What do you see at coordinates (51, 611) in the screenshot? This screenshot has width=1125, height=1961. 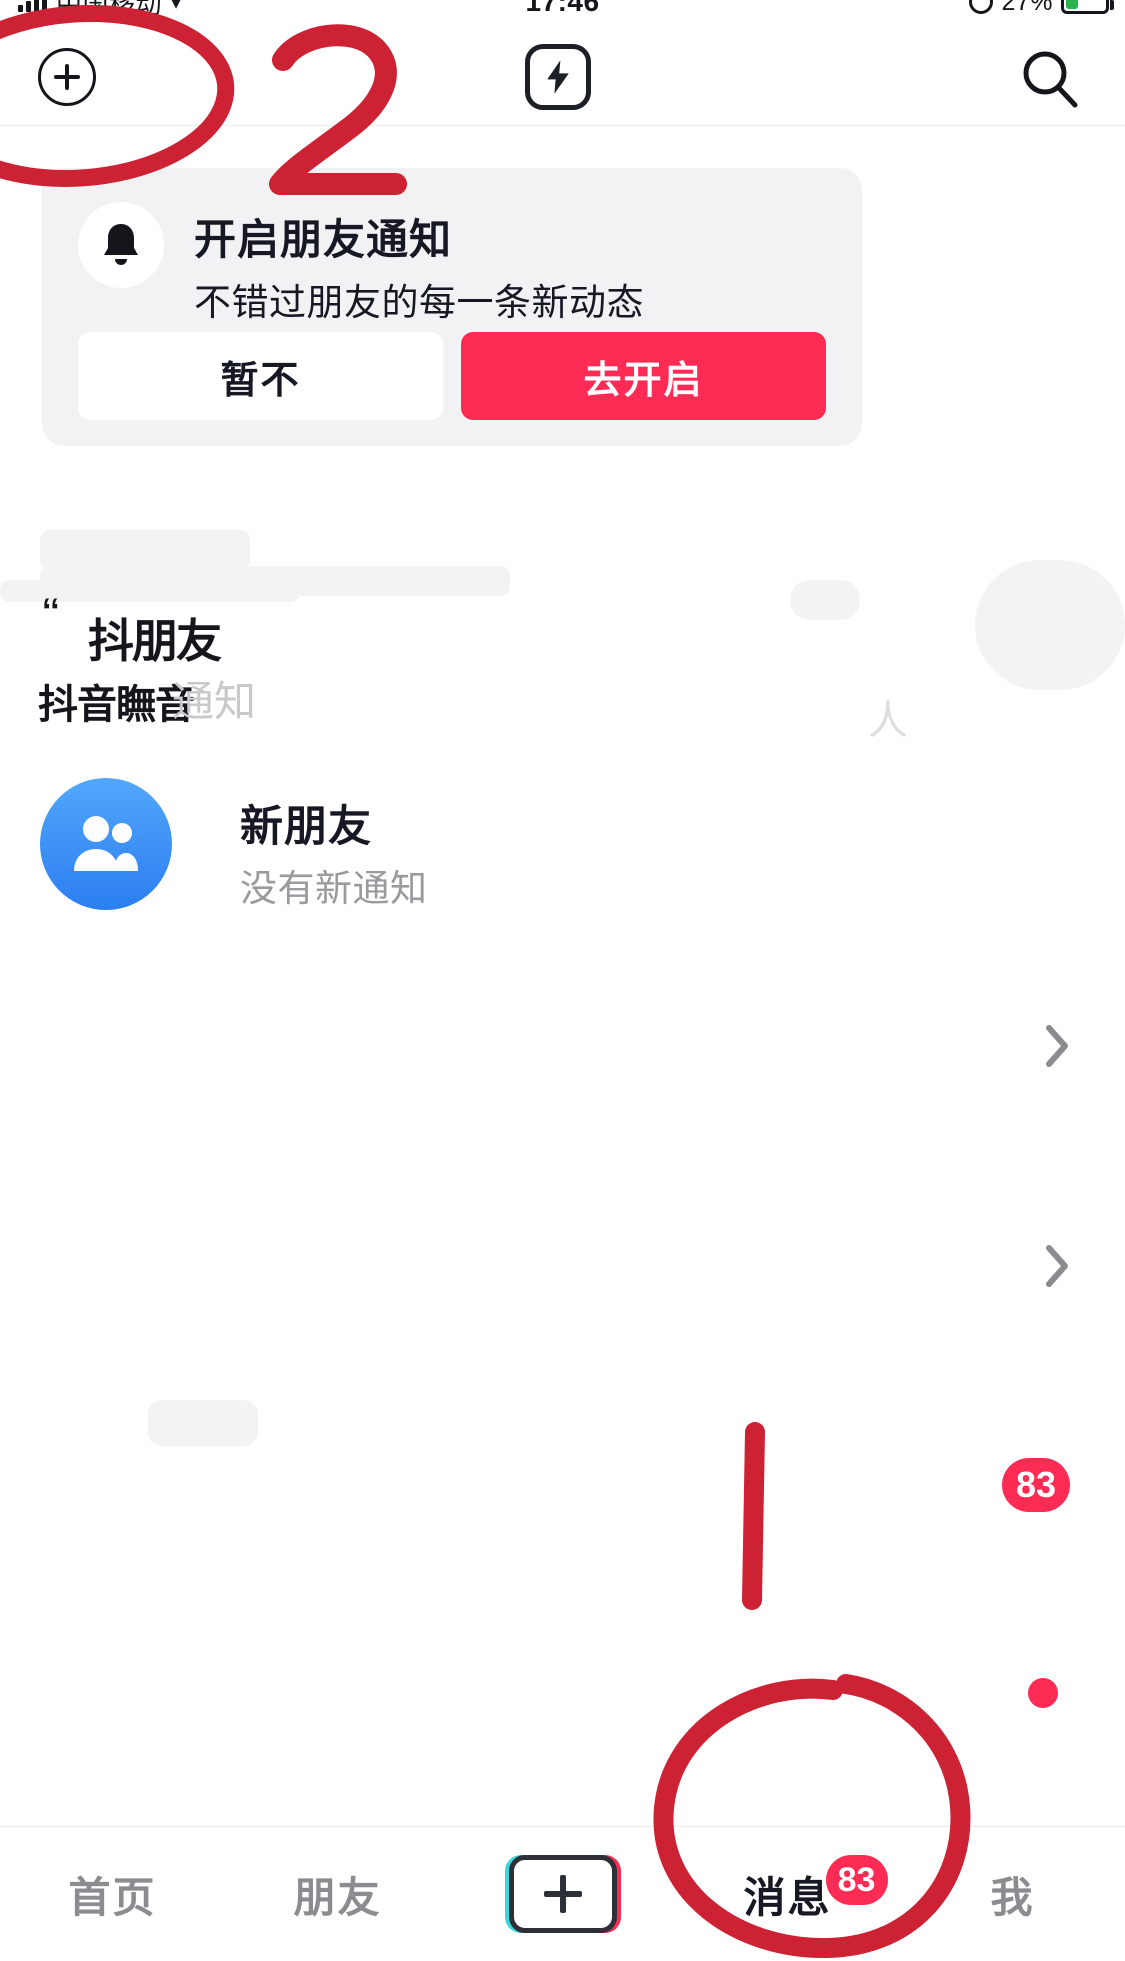 I see `overlay-quote-artifact: ‘‘` at bounding box center [51, 611].